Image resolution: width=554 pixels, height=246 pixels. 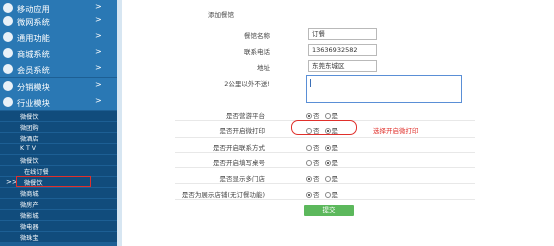 I want to click on phone-input: 13636932582, so click(x=342, y=50).